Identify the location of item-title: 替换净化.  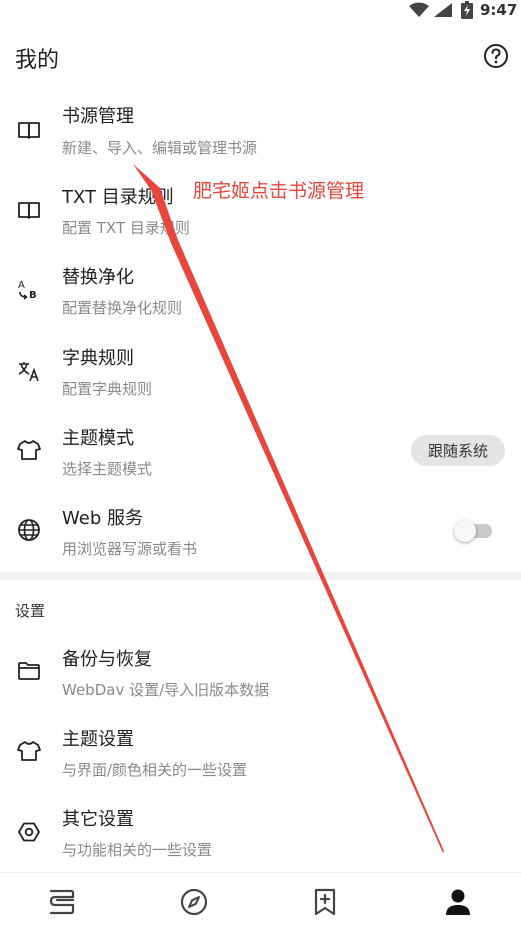
(98, 277).